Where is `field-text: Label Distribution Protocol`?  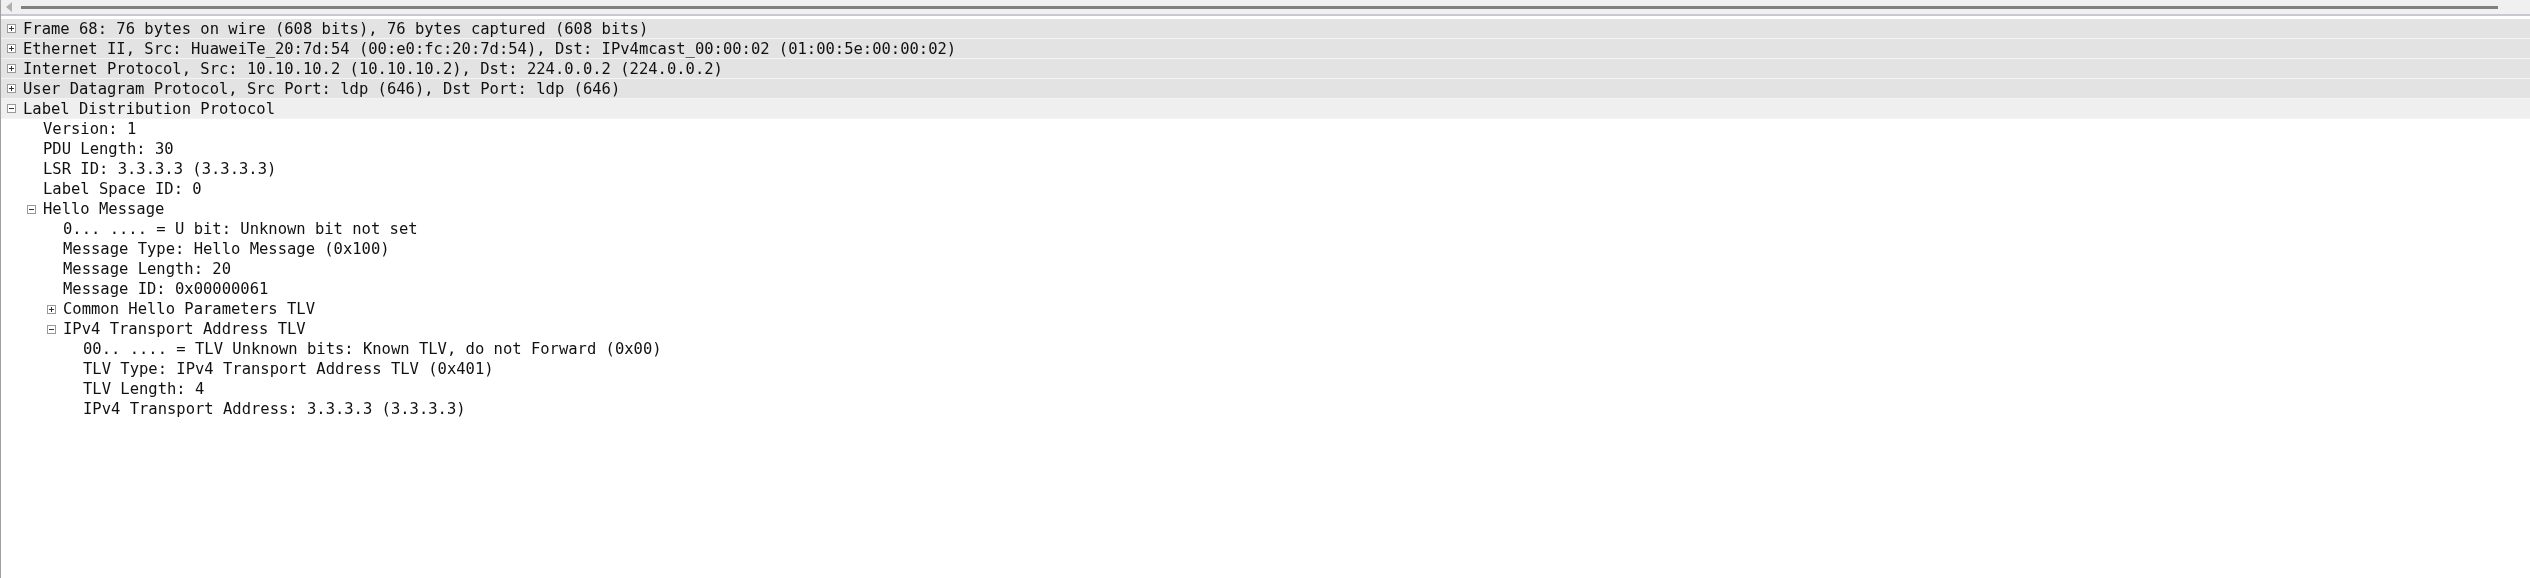 field-text: Label Distribution Protocol is located at coordinates (149, 108).